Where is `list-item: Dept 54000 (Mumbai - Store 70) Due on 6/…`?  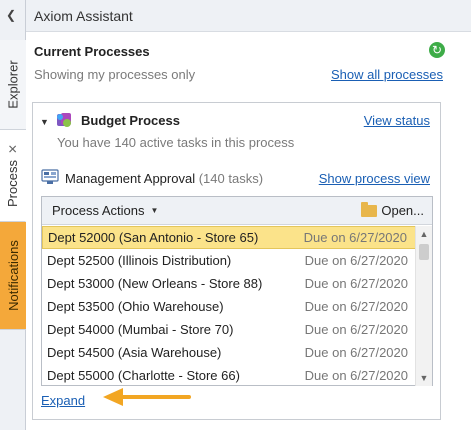
list-item: Dept 54000 (Mumbai - Store 70) Due on 6/… is located at coordinates (229, 329).